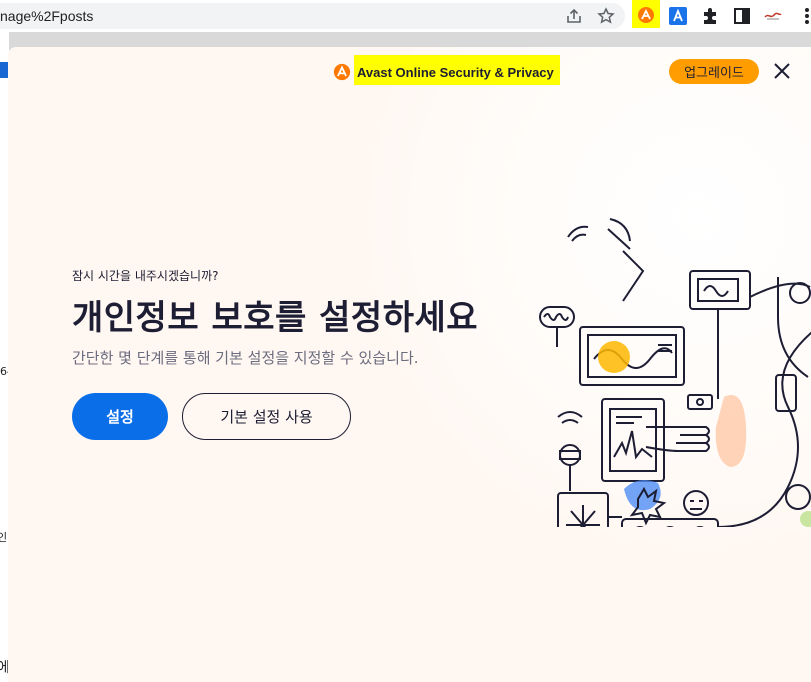 The width and height of the screenshot is (811, 682). I want to click on translate-extension-icon, so click(678, 16).